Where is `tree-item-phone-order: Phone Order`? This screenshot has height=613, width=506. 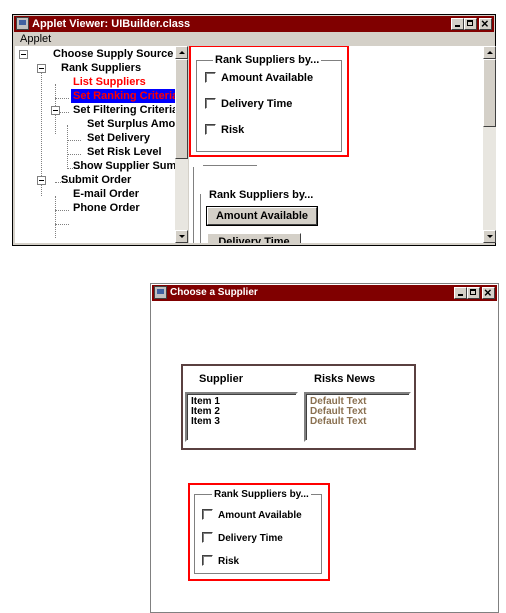 tree-item-phone-order: Phone Order is located at coordinates (106, 208).